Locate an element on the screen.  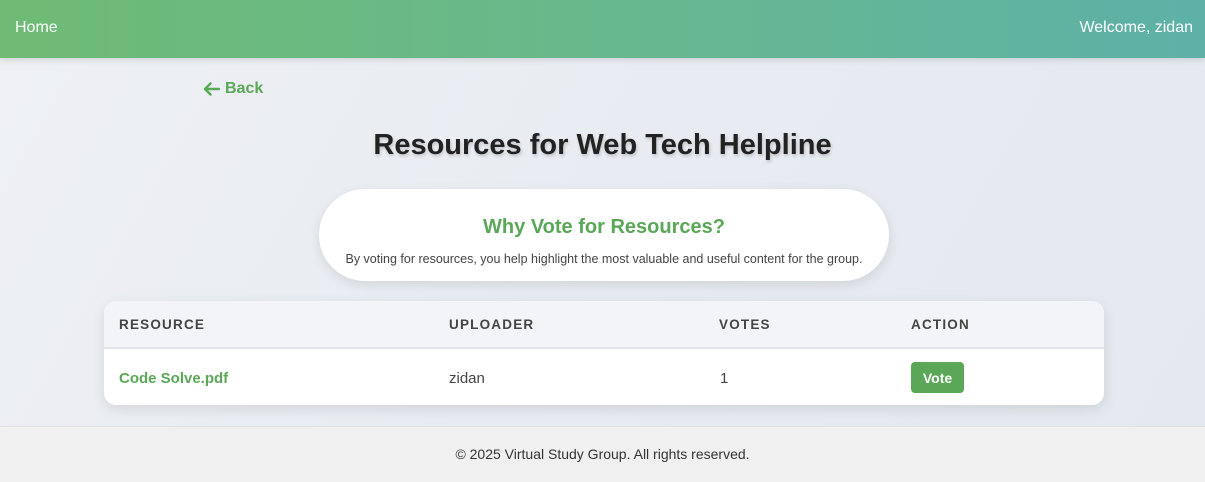
table-header: RESOURCE UPLOADER VOTES ACTION is located at coordinates (604, 325).